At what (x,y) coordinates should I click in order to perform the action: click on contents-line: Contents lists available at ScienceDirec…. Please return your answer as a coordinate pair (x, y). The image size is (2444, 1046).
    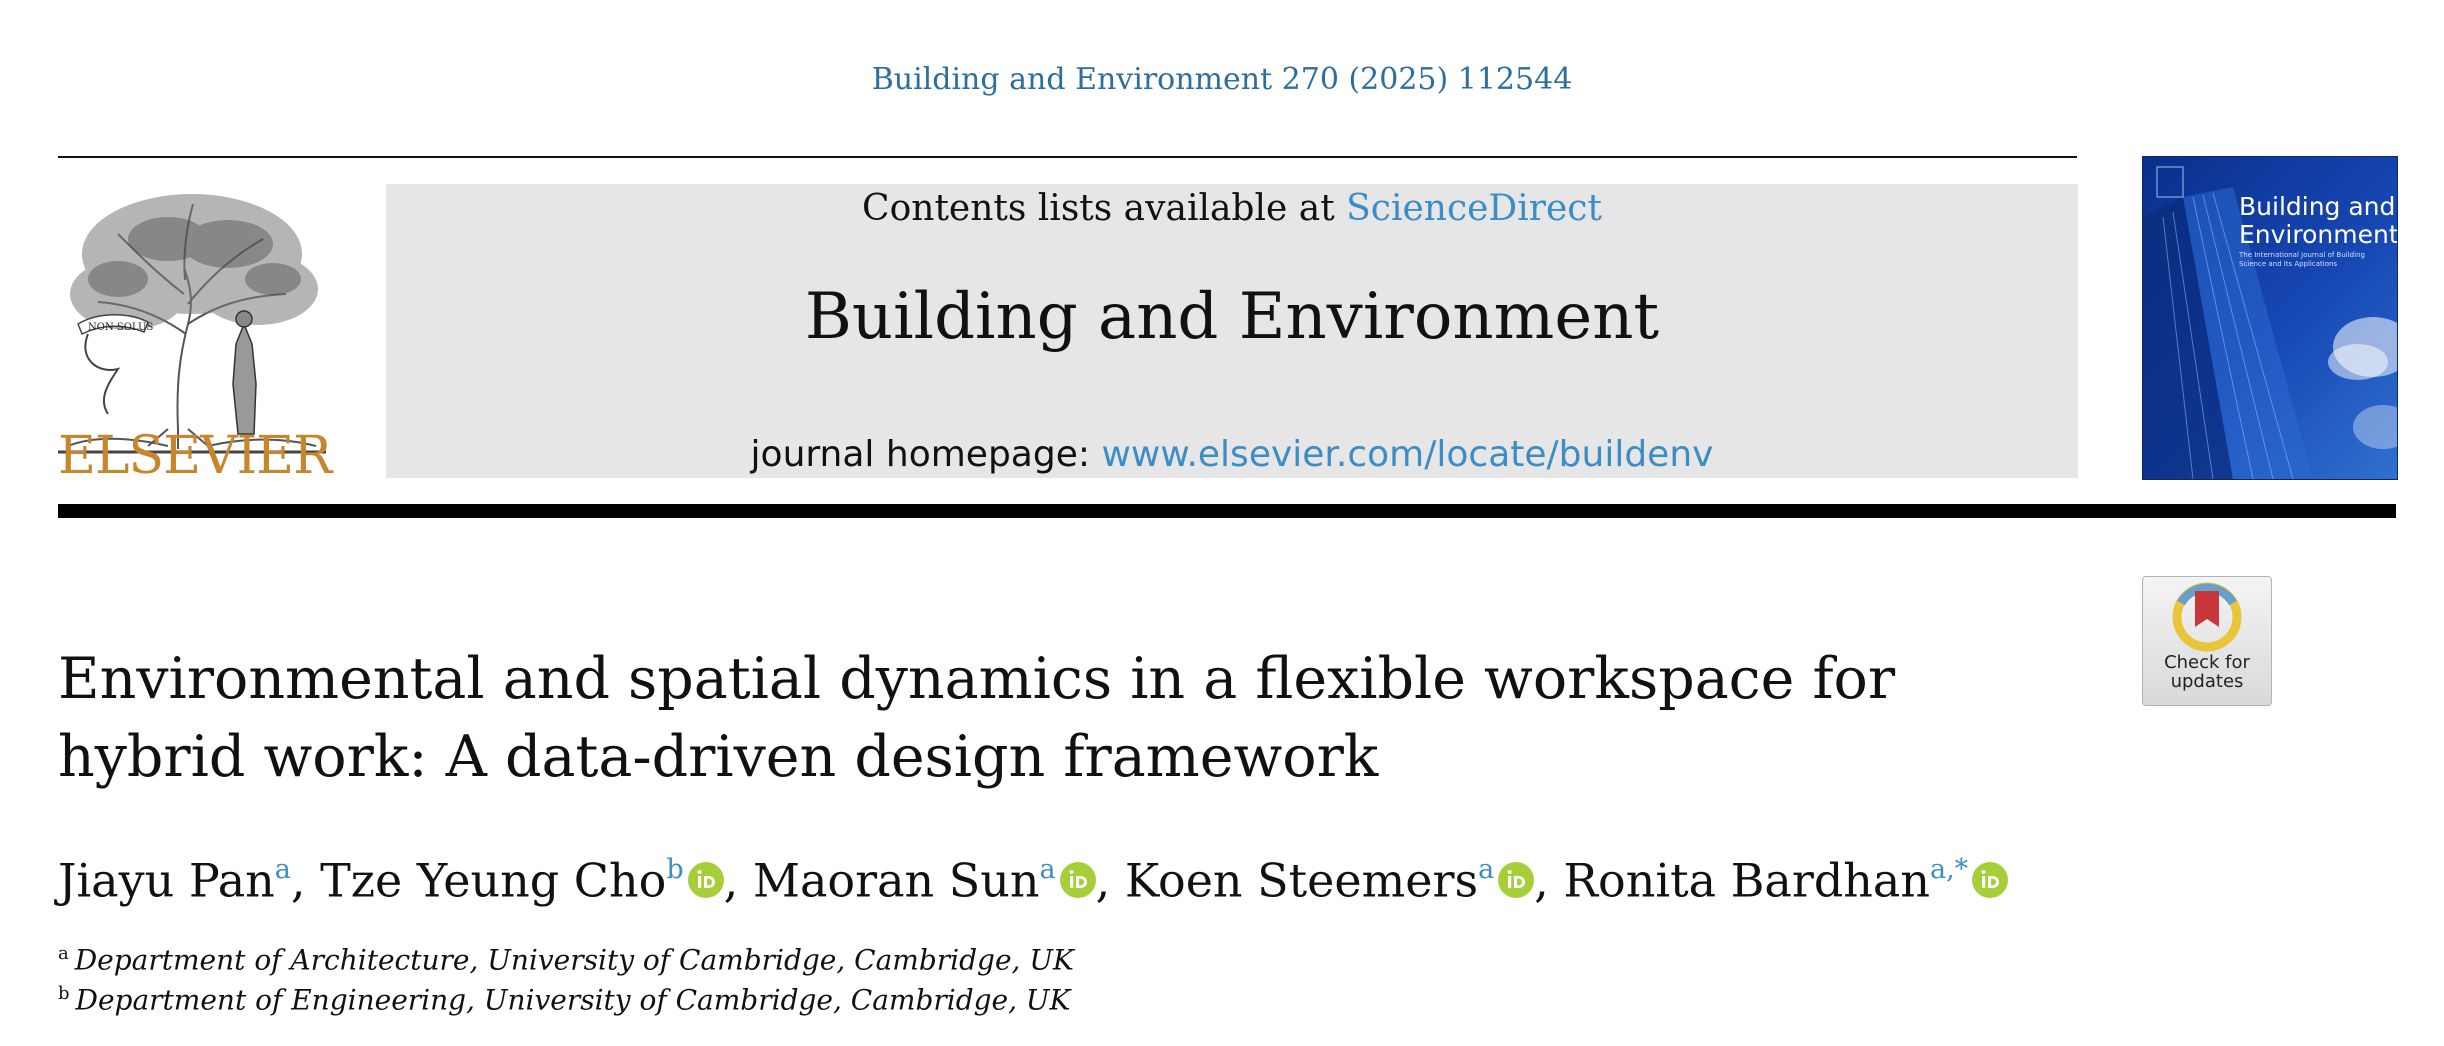
    Looking at the image, I should click on (1232, 208).